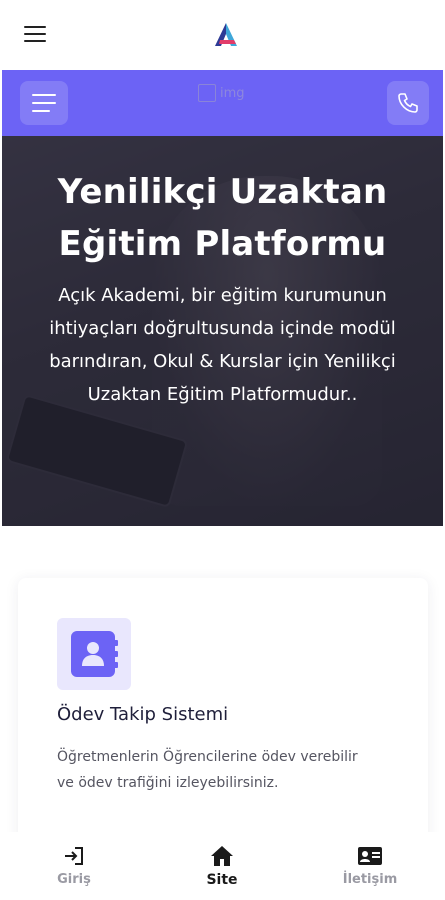 The width and height of the screenshot is (445, 900). I want to click on phone-button, so click(408, 103).